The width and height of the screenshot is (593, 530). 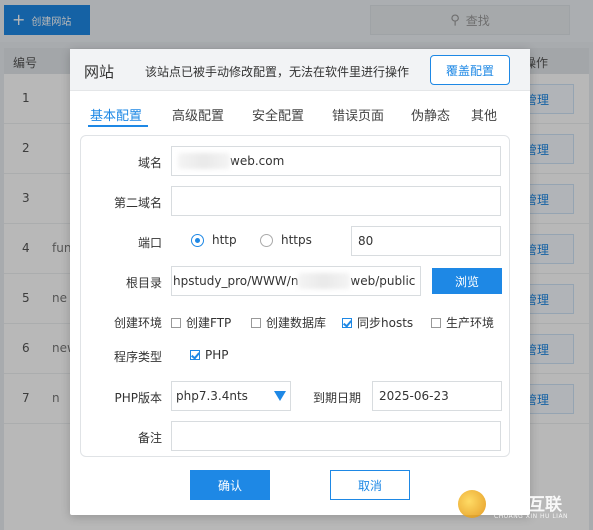 What do you see at coordinates (236, 281) in the screenshot?
I see `root-dir-prefix: hpstudy_pro/WWW/n` at bounding box center [236, 281].